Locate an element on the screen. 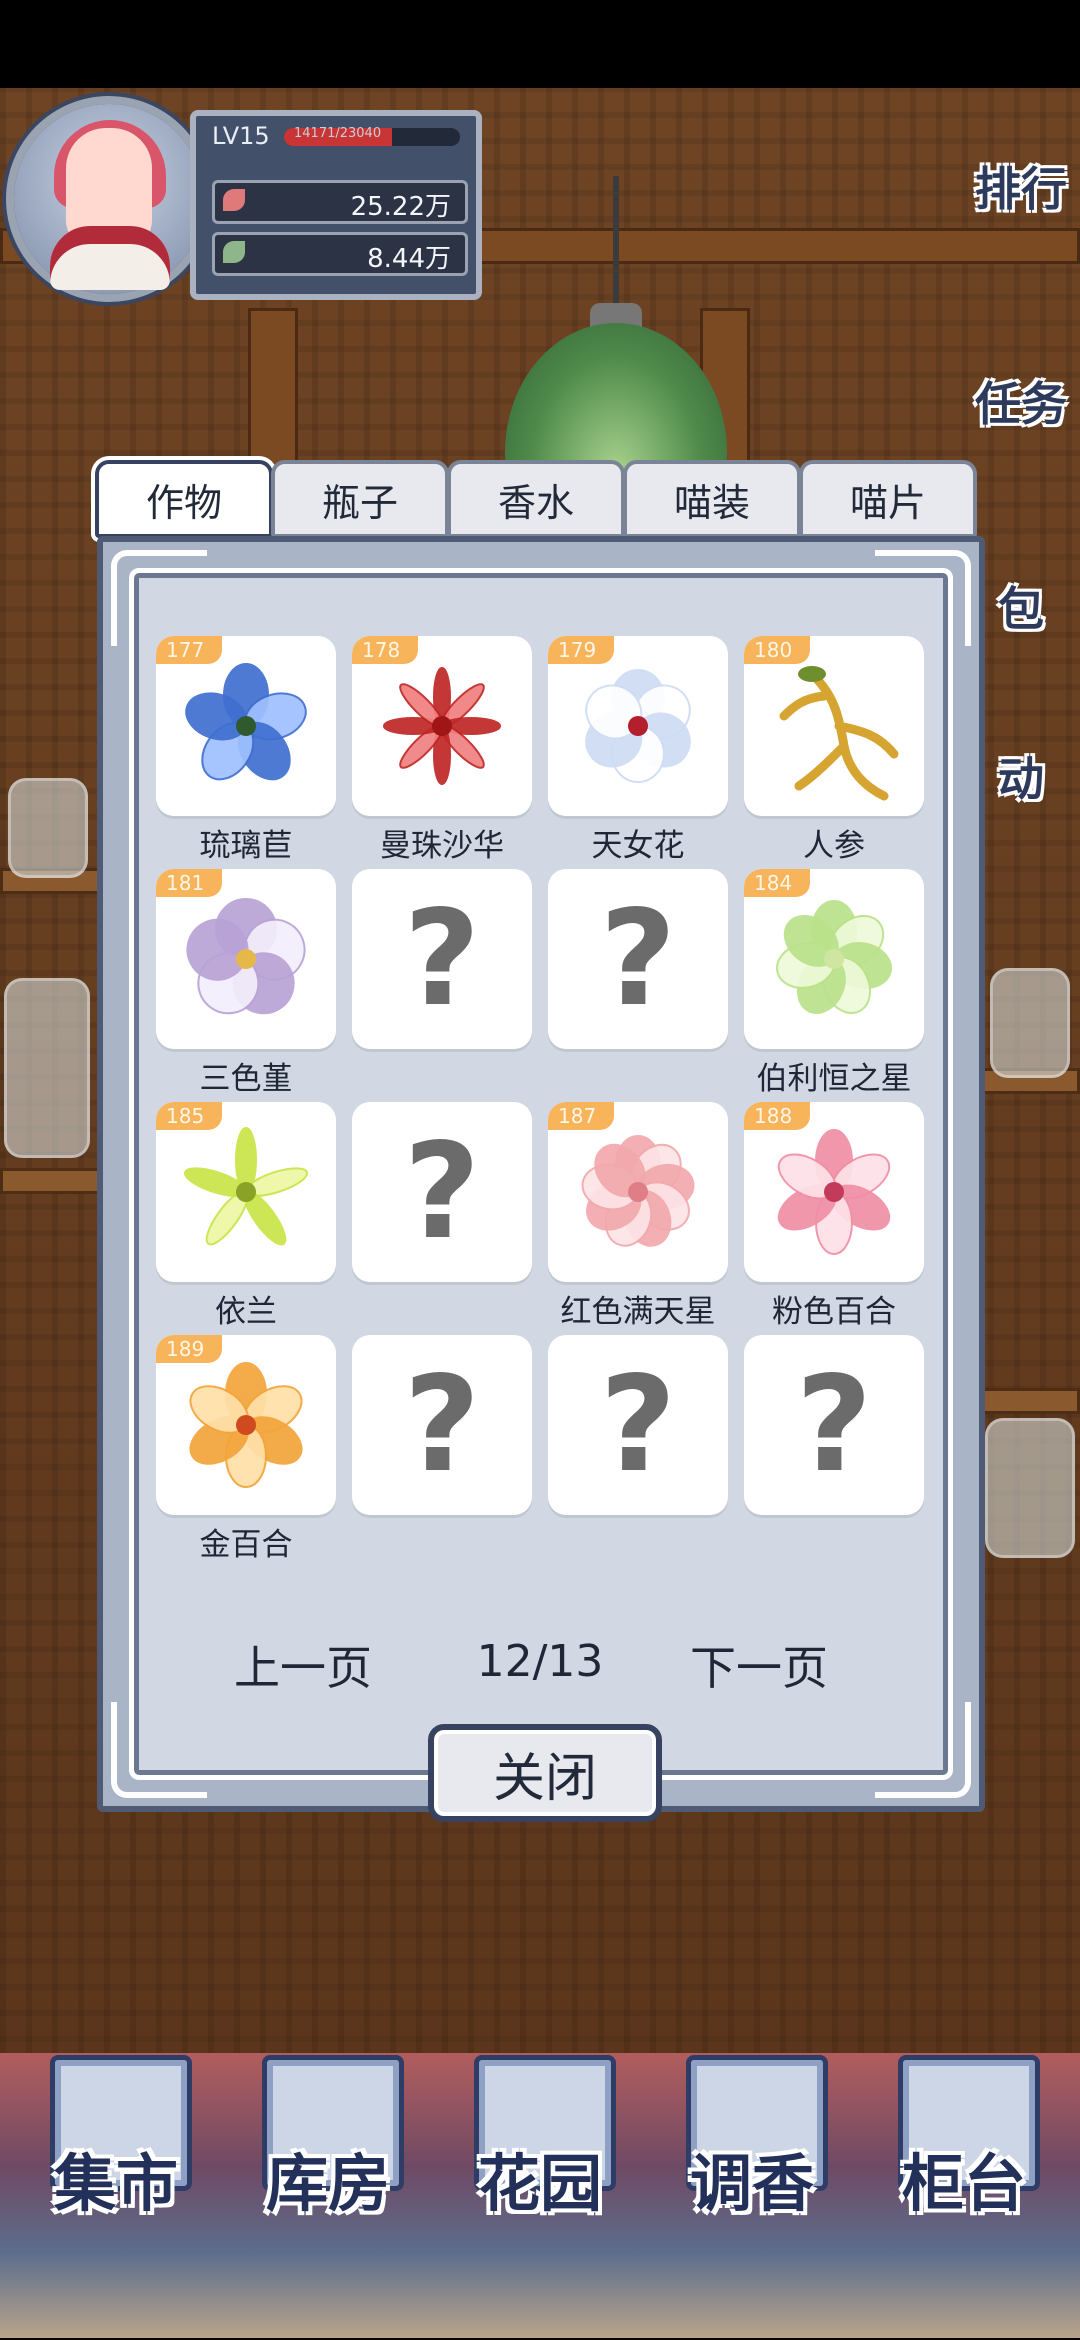 This screenshot has height=2340, width=1080. collection-item: 184 伯利恒之星 is located at coordinates (834, 985).